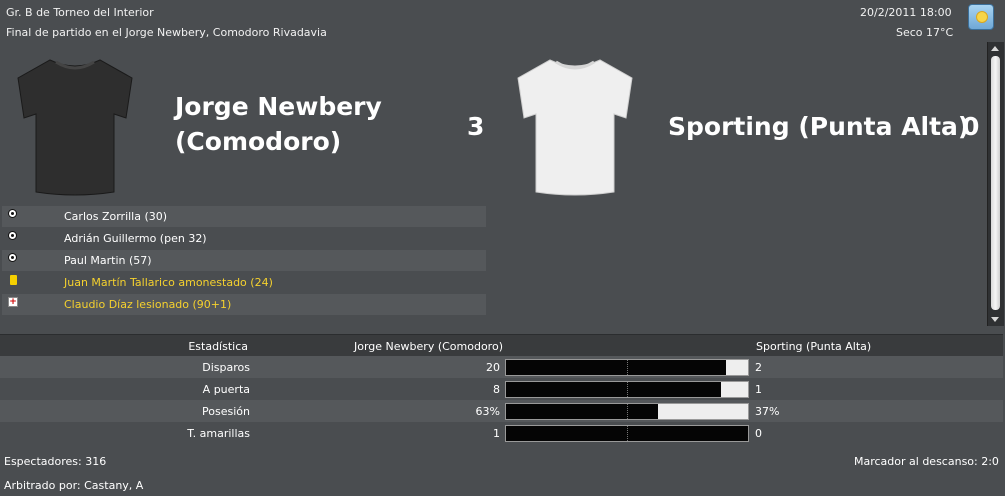 The height and width of the screenshot is (496, 1005). I want to click on home-team-name-line1: Jorge Newbery, so click(278, 106).